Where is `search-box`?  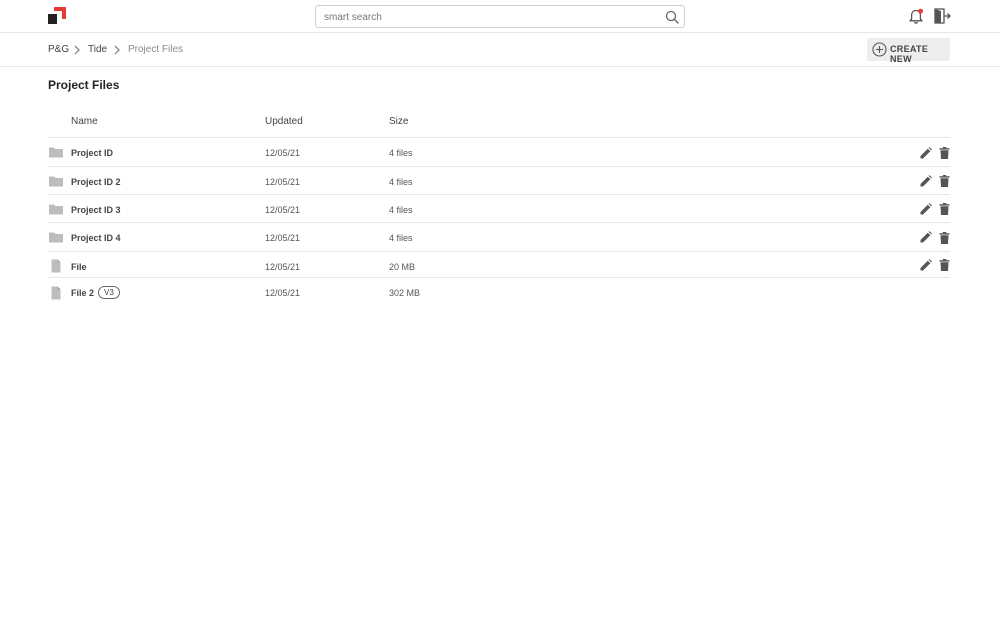 search-box is located at coordinates (500, 16).